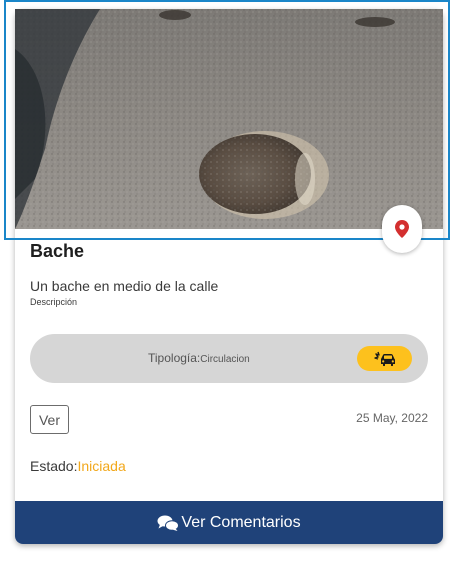  What do you see at coordinates (57, 251) in the screenshot?
I see `report-title: Bache` at bounding box center [57, 251].